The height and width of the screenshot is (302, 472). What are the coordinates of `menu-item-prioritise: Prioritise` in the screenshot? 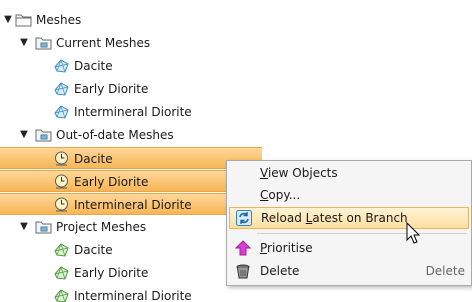 It's located at (349, 248).